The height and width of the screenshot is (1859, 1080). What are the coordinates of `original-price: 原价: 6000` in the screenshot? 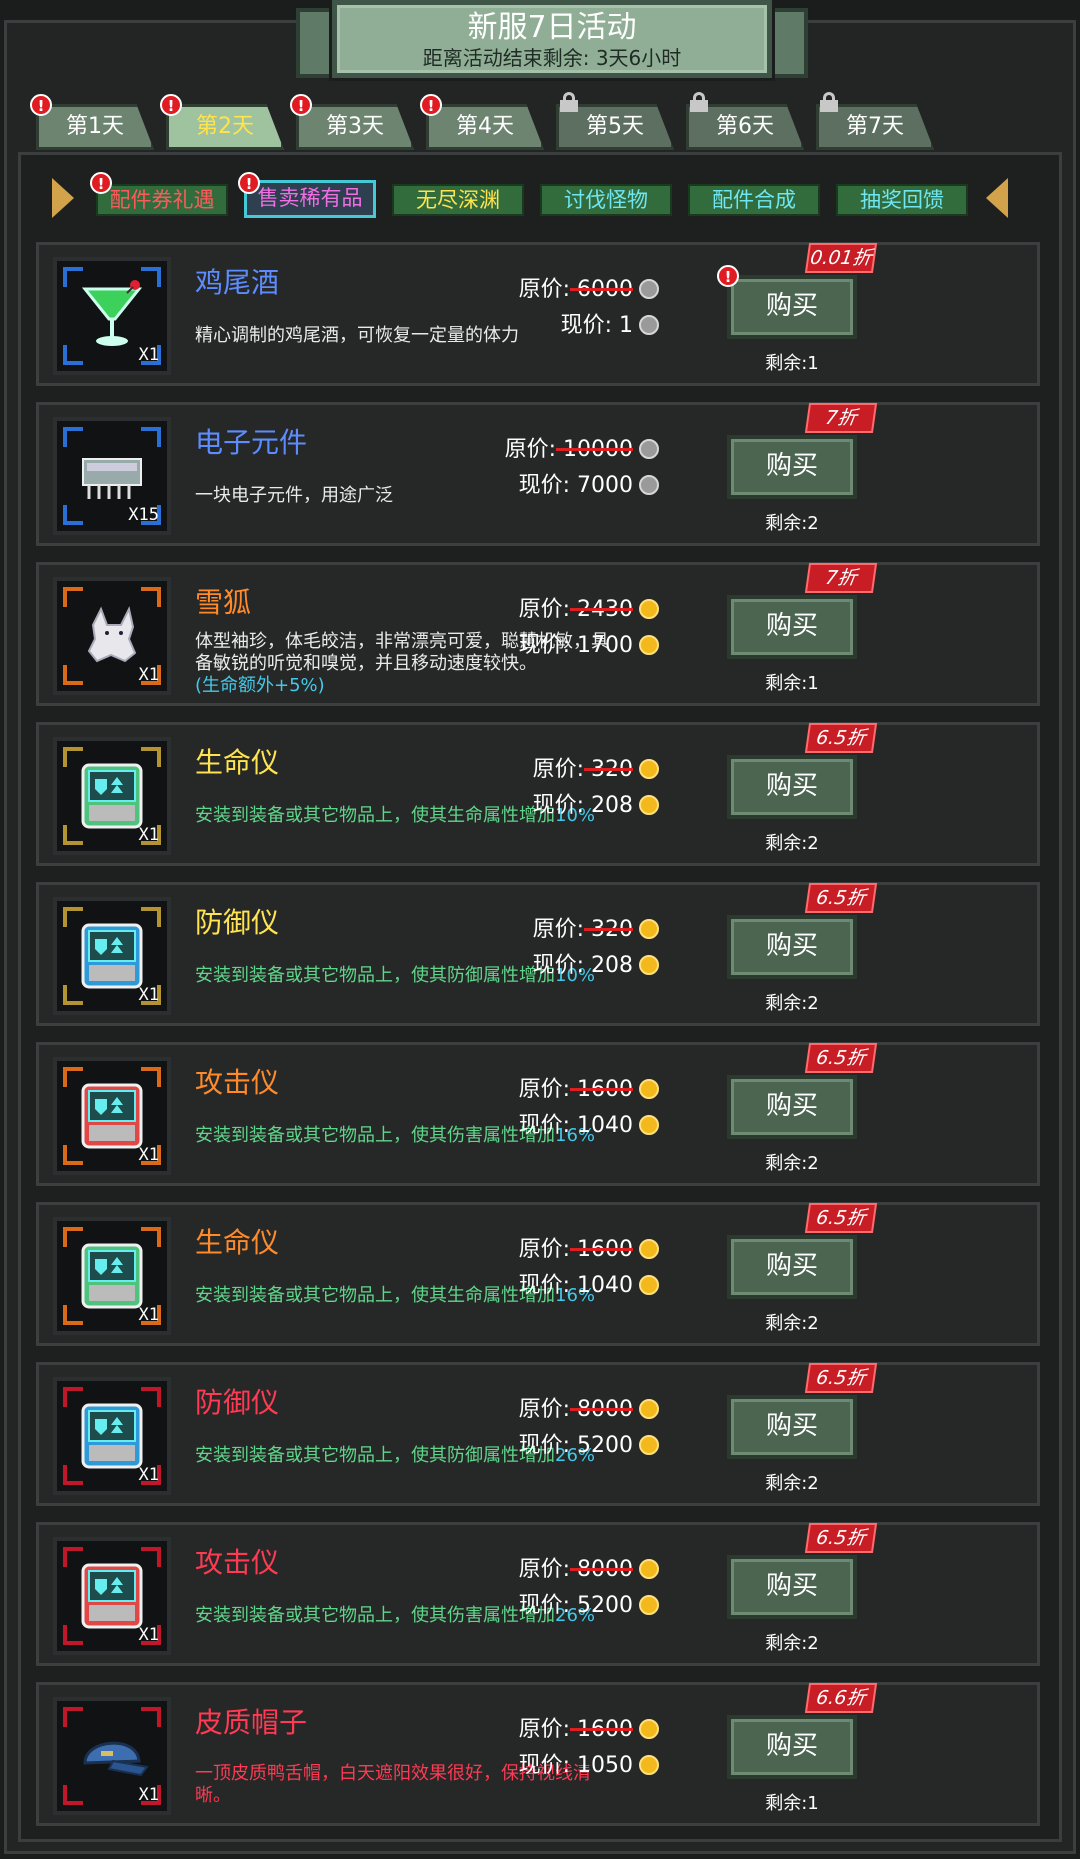 It's located at (589, 287).